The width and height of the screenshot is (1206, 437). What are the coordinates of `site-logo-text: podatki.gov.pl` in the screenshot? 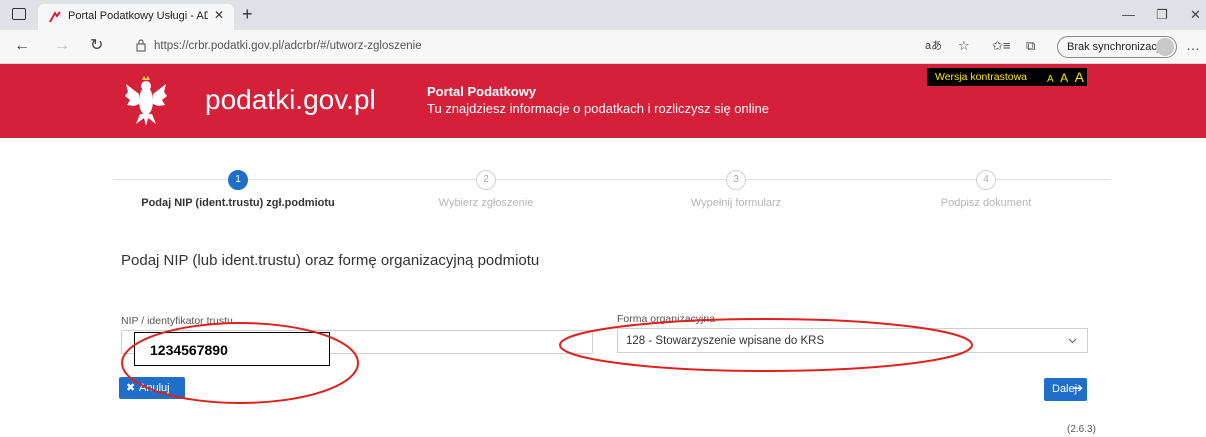 It's located at (290, 100).